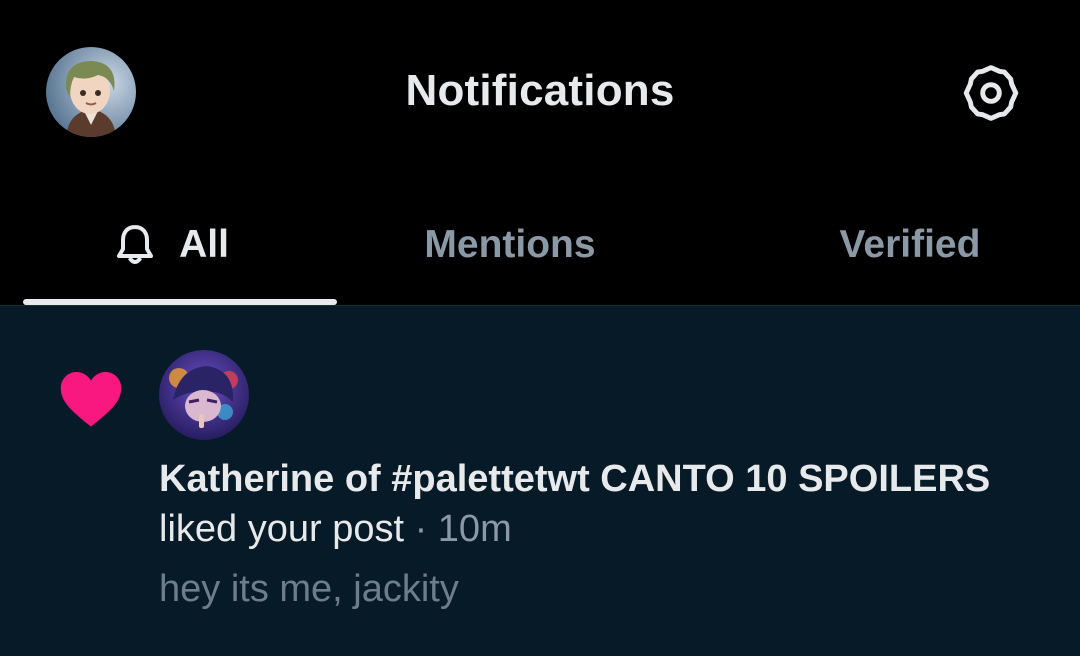 Image resolution: width=1080 pixels, height=656 pixels. Describe the element at coordinates (204, 395) in the screenshot. I see `liker-avatar` at that location.